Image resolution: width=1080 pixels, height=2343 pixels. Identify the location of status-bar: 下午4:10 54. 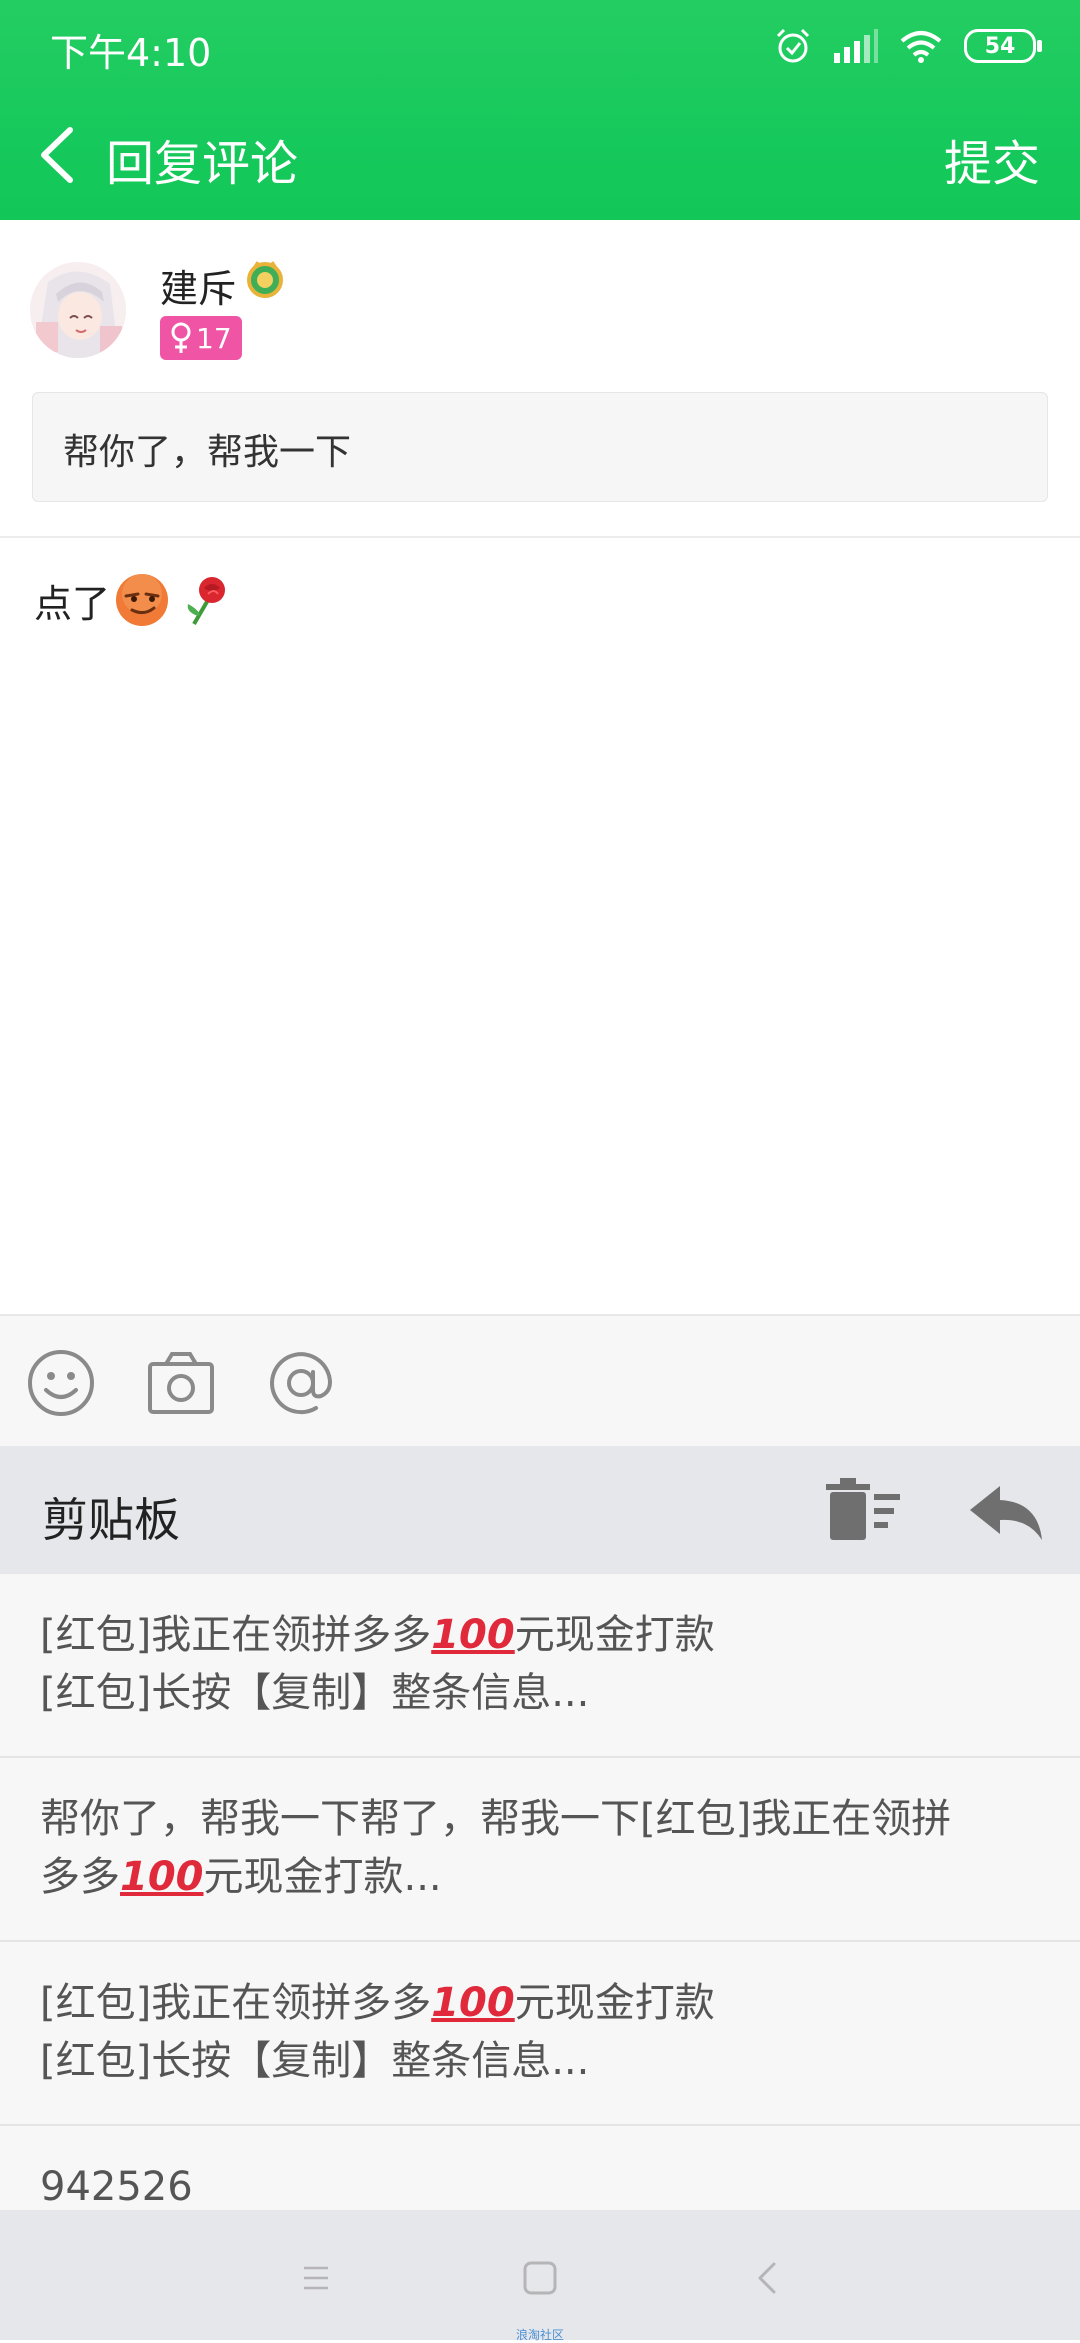
(540, 45).